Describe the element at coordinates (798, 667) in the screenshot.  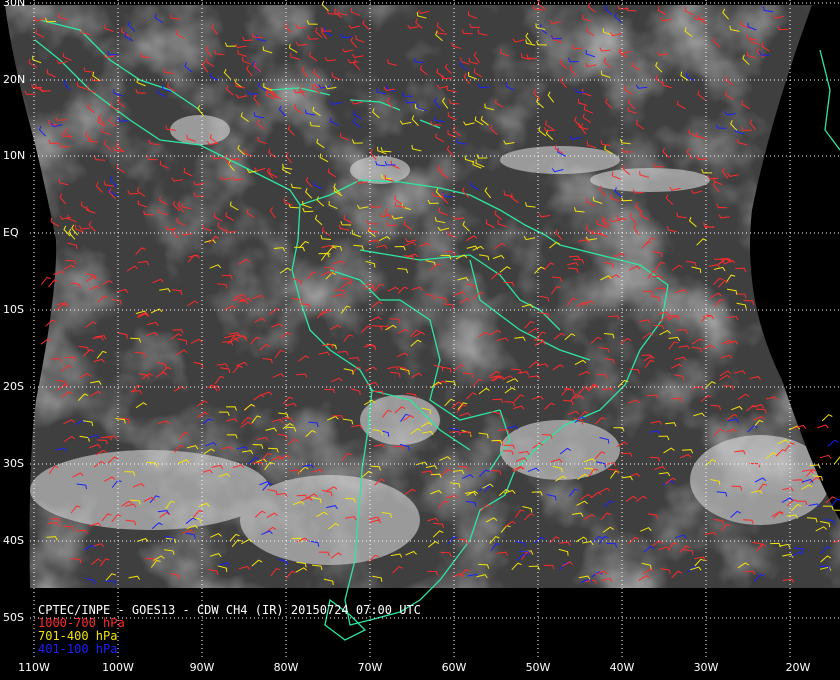
I see `lon-label: 20W` at that location.